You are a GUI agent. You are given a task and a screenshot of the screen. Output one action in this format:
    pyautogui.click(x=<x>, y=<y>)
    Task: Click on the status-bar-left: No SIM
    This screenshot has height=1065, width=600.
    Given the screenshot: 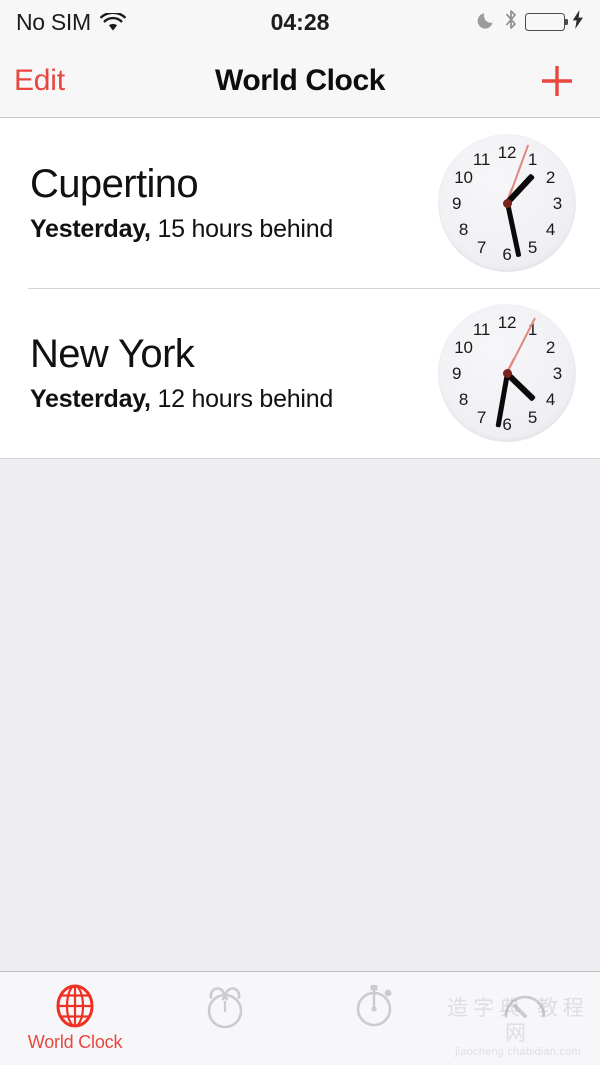 What is the action you would take?
    pyautogui.click(x=71, y=22)
    